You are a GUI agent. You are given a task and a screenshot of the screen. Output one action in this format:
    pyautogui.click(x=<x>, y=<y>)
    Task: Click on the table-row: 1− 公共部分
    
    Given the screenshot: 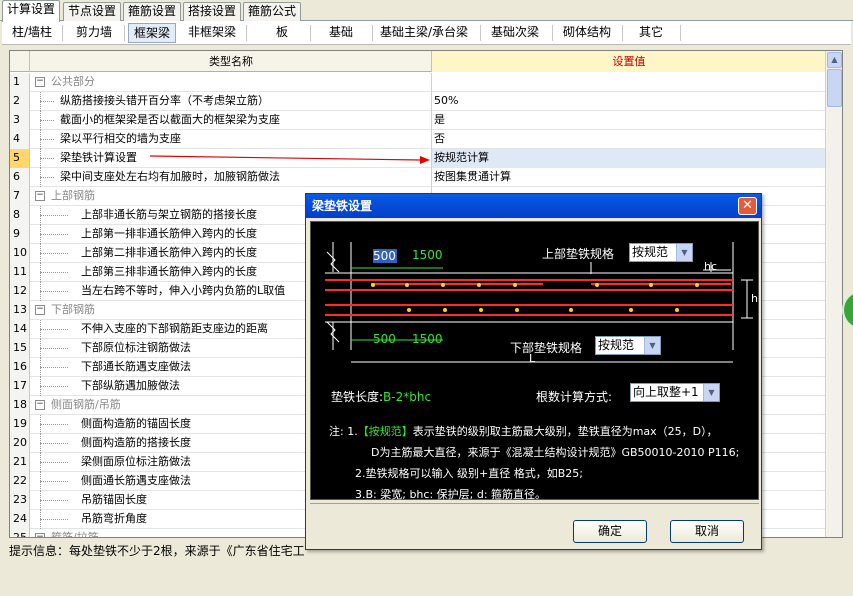 What is the action you would take?
    pyautogui.click(x=418, y=82)
    